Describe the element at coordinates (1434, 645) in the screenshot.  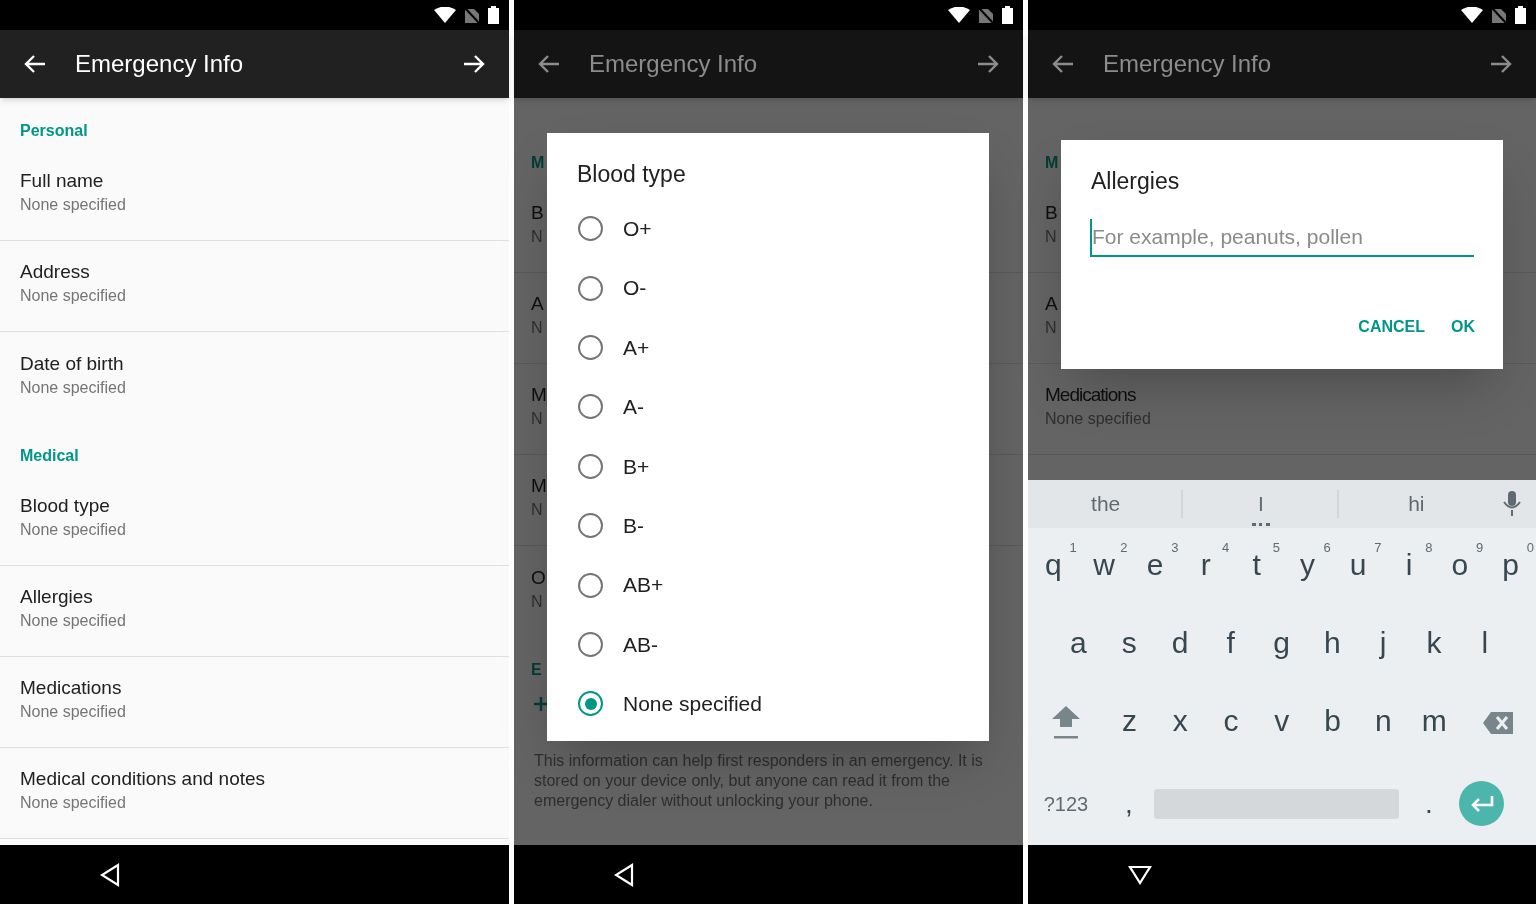
I see `keyboard-key: k` at that location.